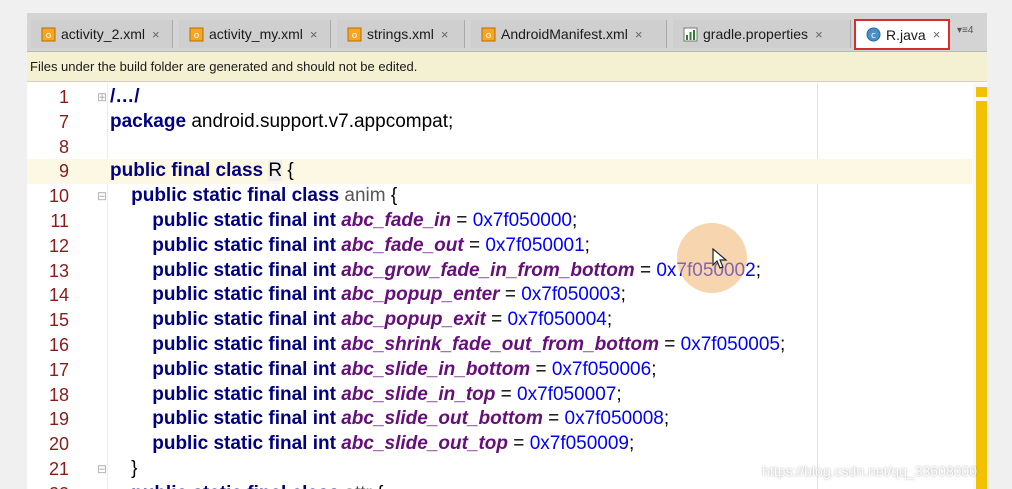  Describe the element at coordinates (557, 320) in the screenshot. I see `code-token: 0x7f050004` at that location.